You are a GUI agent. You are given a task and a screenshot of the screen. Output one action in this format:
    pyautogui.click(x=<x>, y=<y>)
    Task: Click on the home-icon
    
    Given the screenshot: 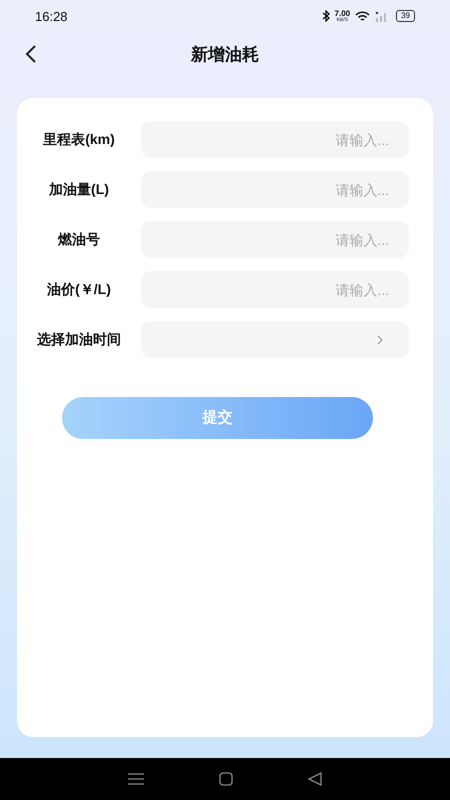 What is the action you would take?
    pyautogui.click(x=225, y=779)
    